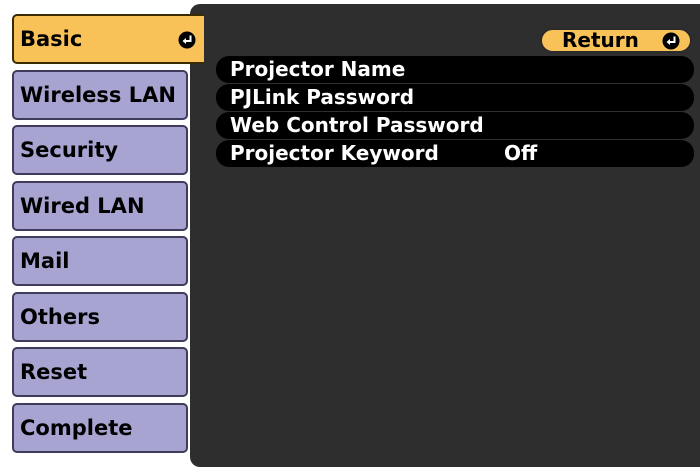  I want to click on item-label: Projector Keyword, so click(334, 153).